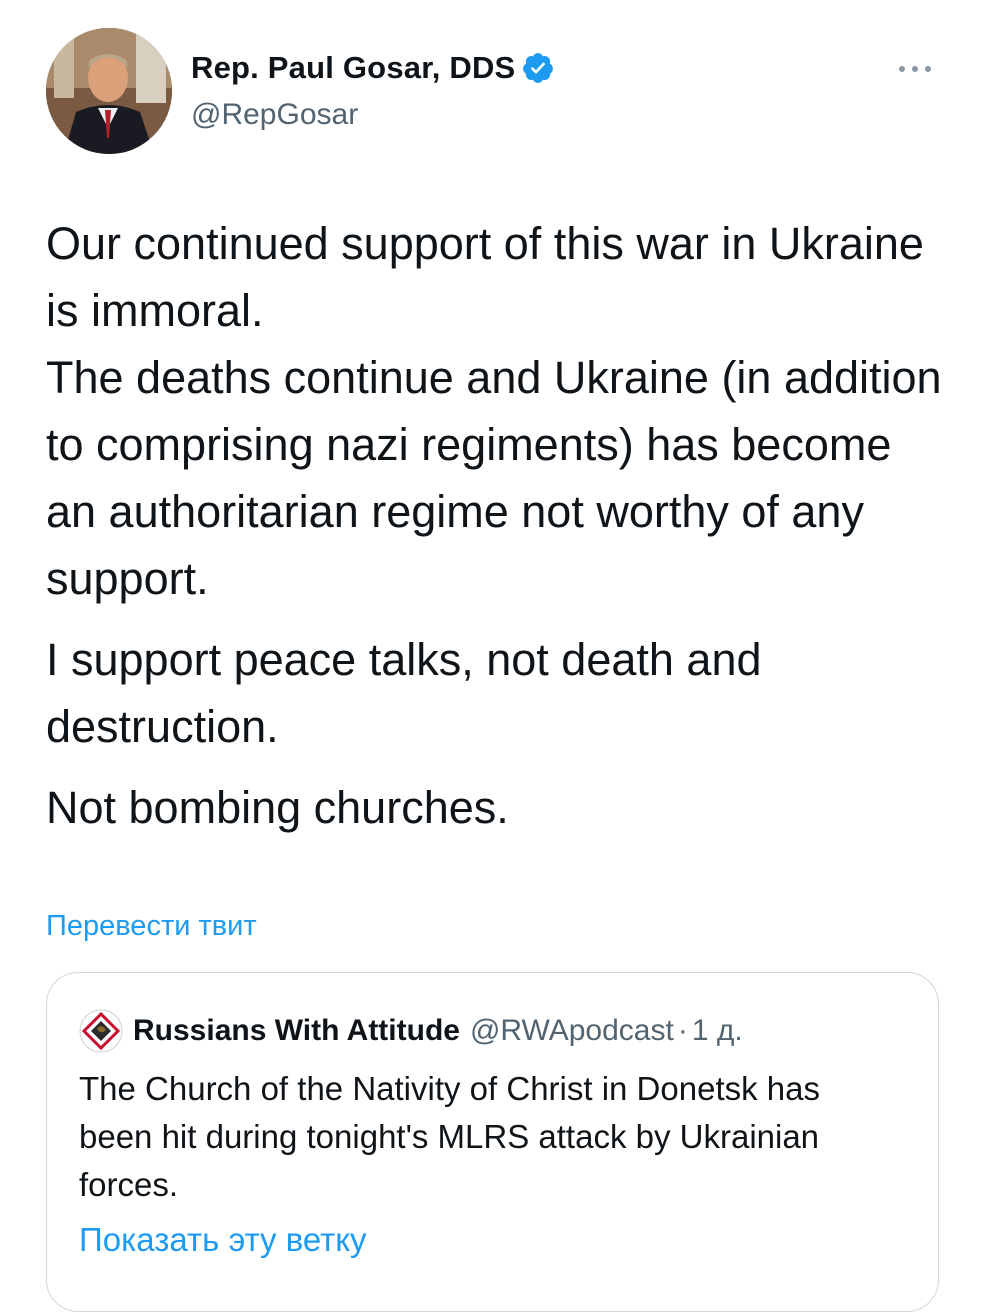 Image resolution: width=987 pixels, height=1312 pixels. What do you see at coordinates (274, 115) in the screenshot?
I see `author-handle: @RepGosar` at bounding box center [274, 115].